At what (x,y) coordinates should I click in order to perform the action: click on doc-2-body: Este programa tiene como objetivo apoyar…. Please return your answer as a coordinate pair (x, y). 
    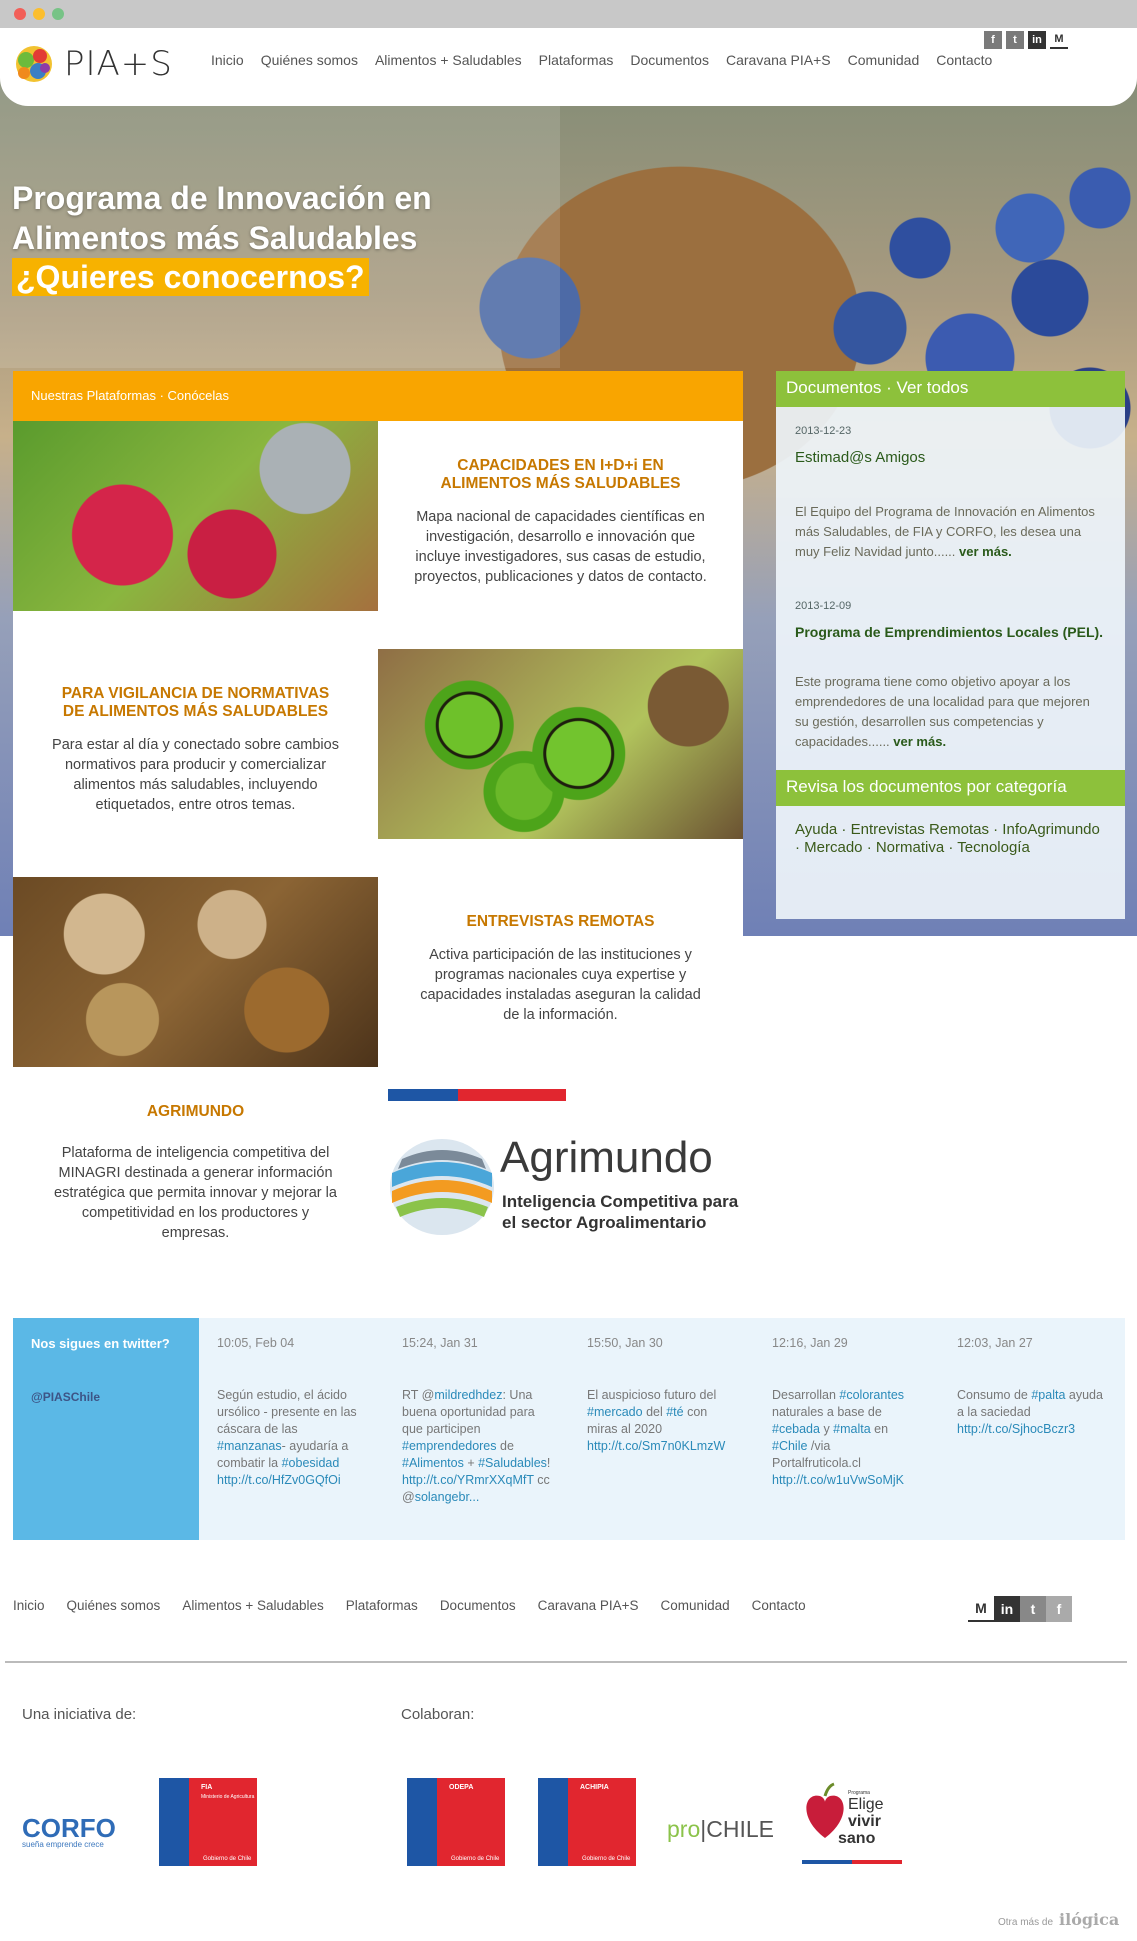
    Looking at the image, I should click on (950, 712).